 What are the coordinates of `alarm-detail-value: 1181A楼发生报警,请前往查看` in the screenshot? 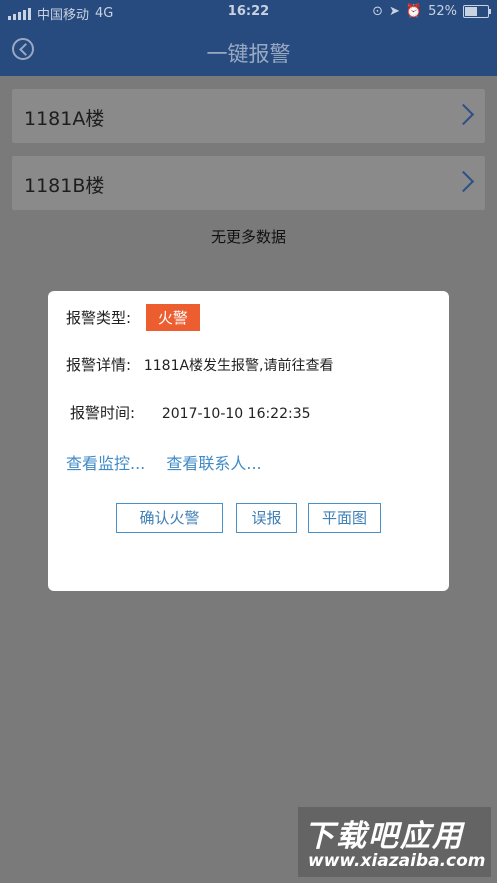 It's located at (238, 366).